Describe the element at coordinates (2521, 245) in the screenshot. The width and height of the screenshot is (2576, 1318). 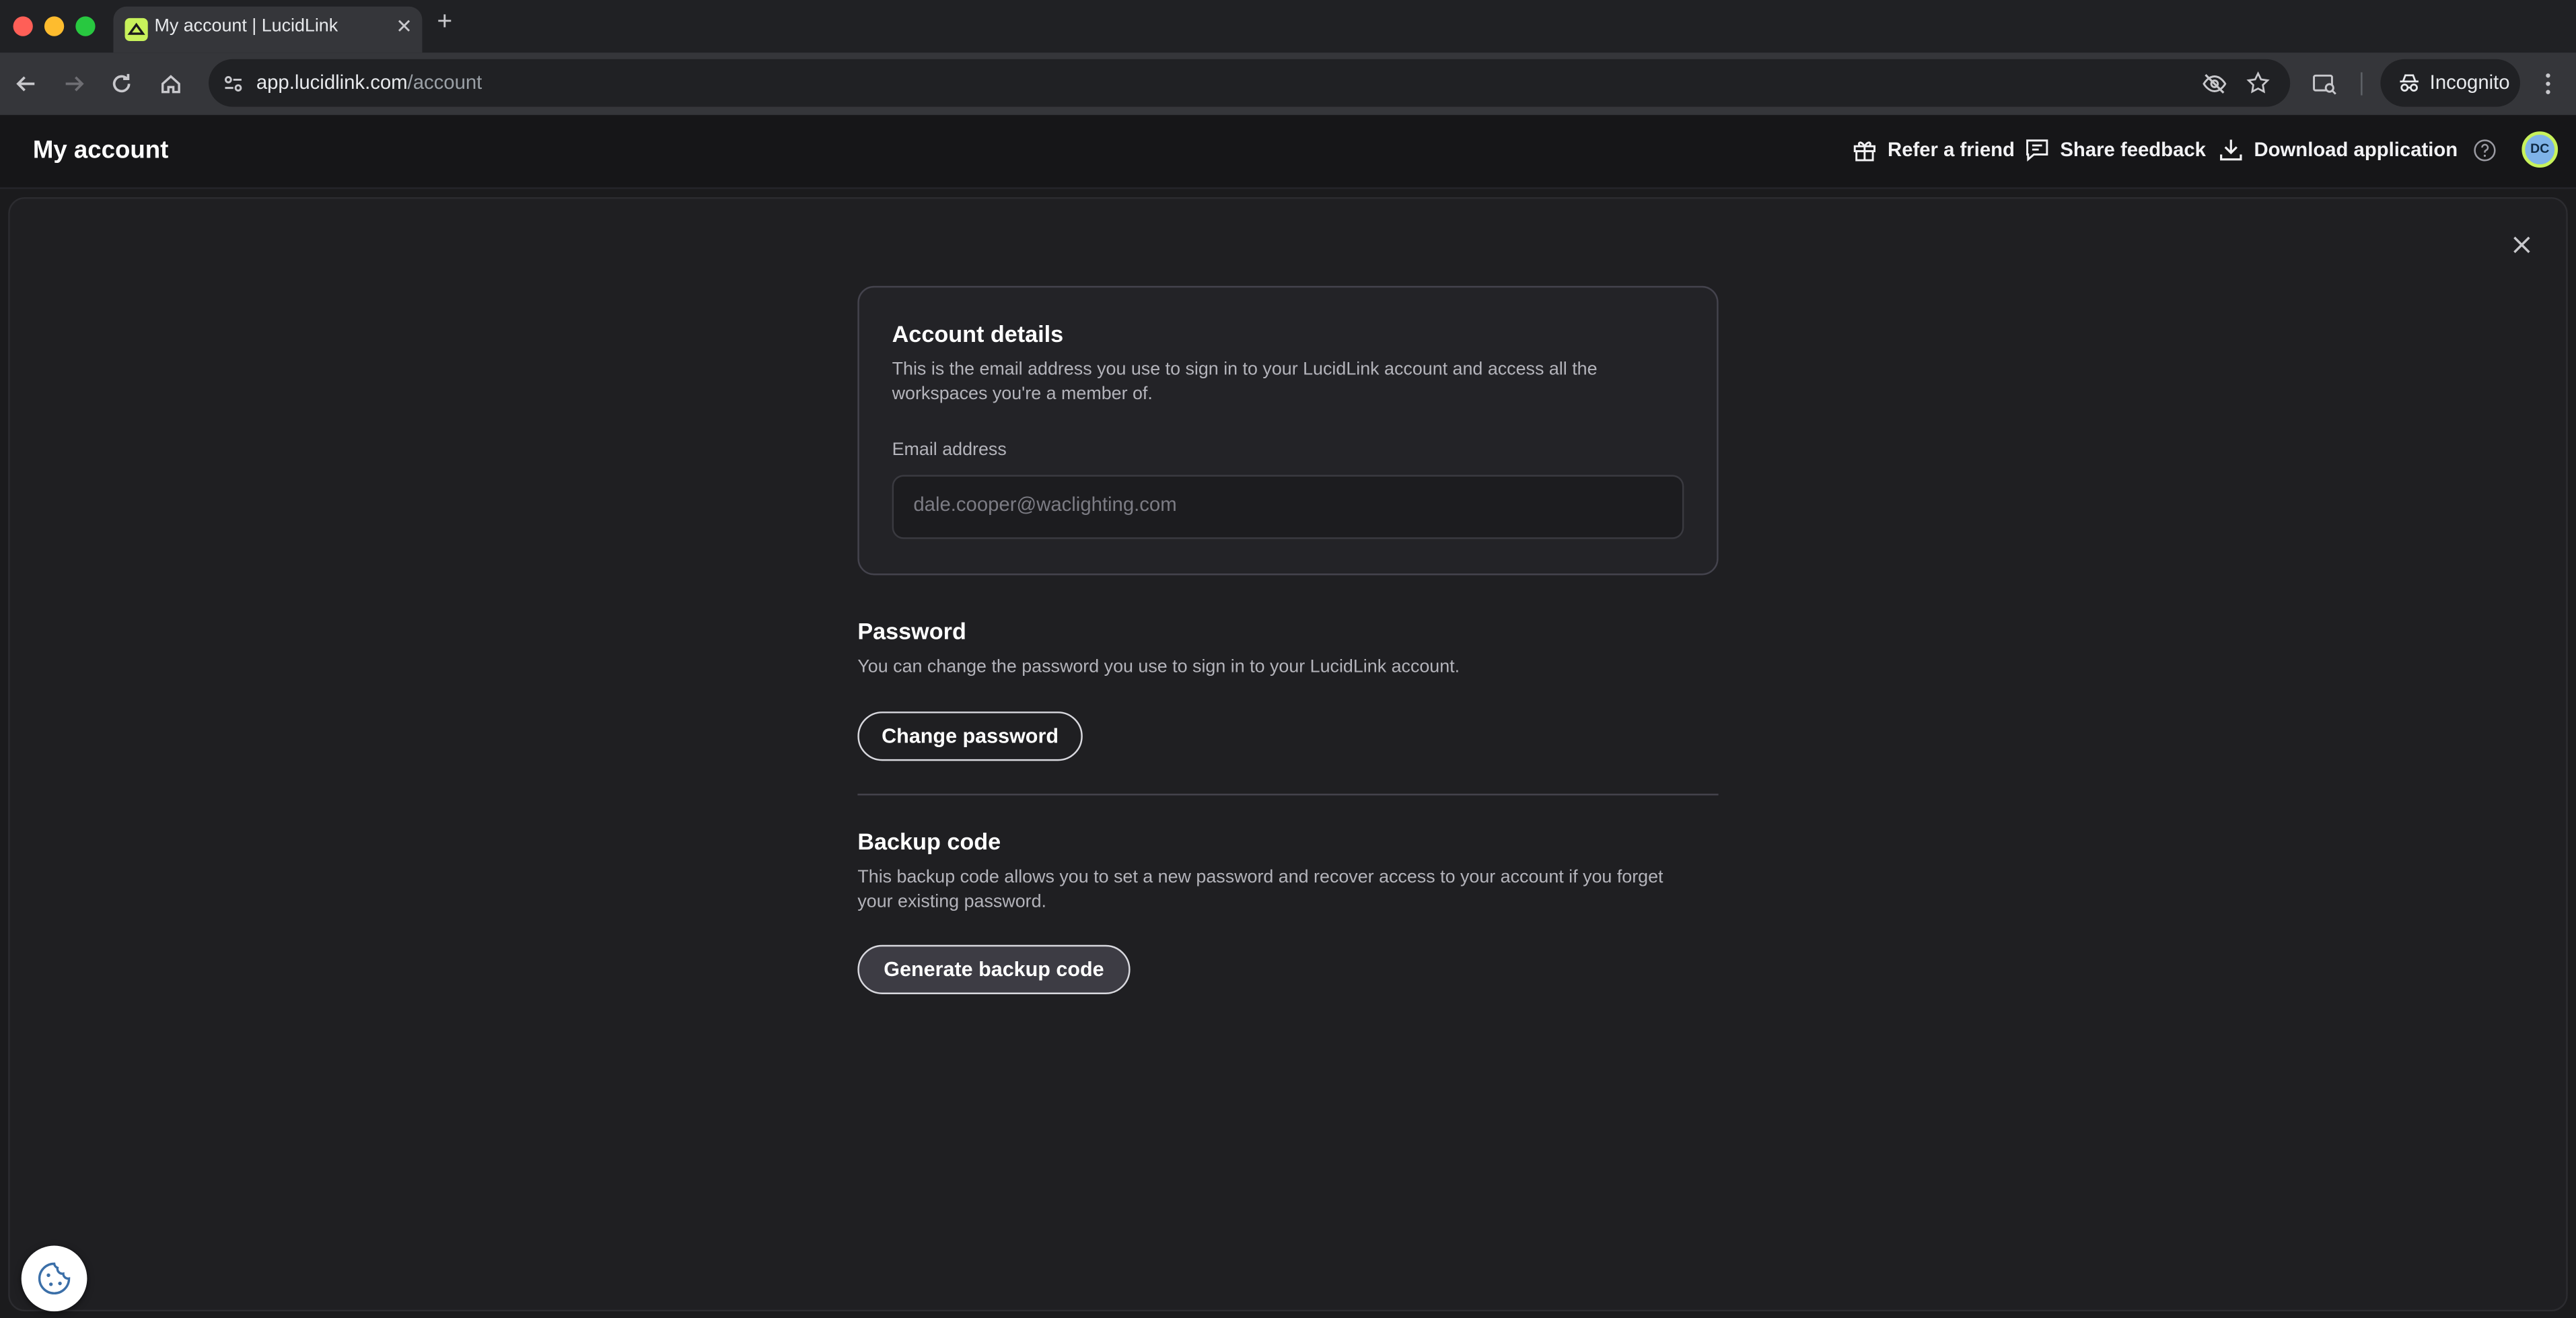
I see `close-icon` at that location.